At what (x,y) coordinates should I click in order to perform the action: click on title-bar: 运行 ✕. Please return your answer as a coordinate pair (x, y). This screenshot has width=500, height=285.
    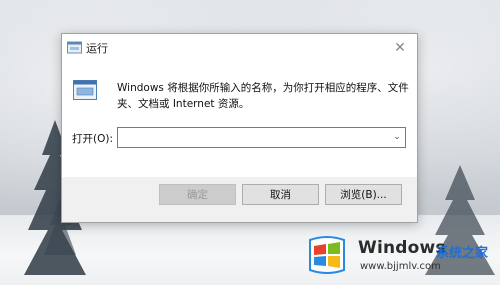
    Looking at the image, I should click on (239, 48).